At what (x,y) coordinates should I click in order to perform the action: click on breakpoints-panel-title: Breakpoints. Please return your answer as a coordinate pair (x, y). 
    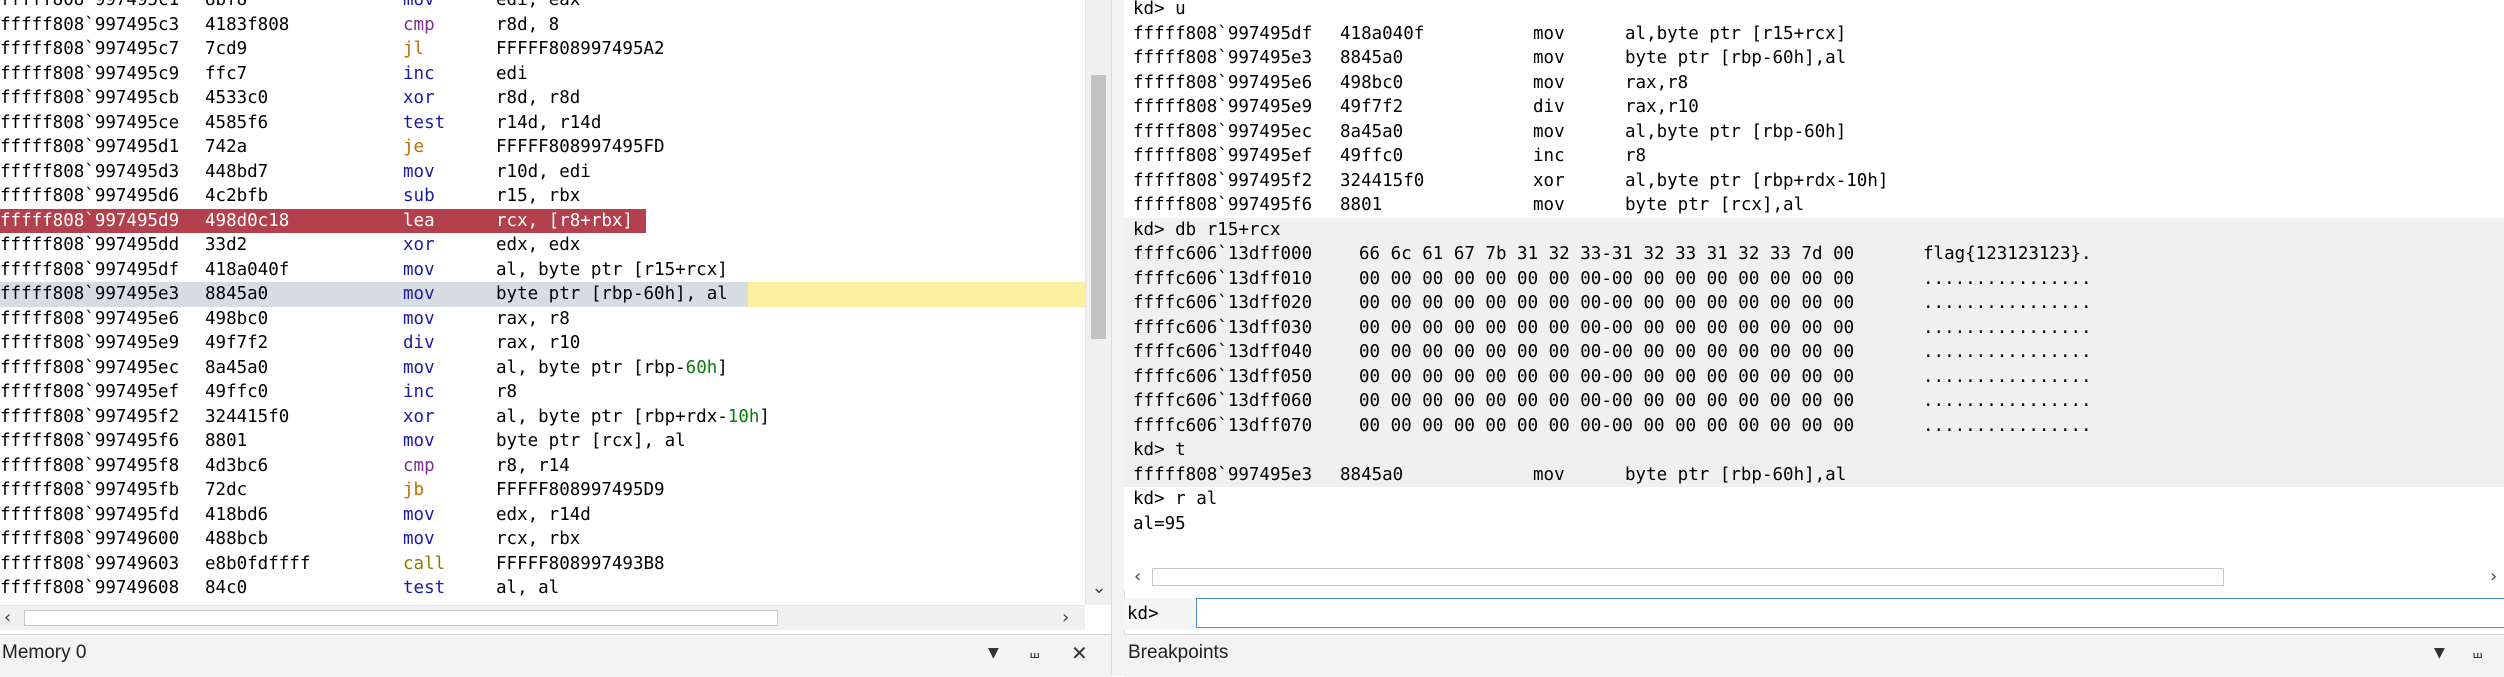
    Looking at the image, I should click on (1178, 652).